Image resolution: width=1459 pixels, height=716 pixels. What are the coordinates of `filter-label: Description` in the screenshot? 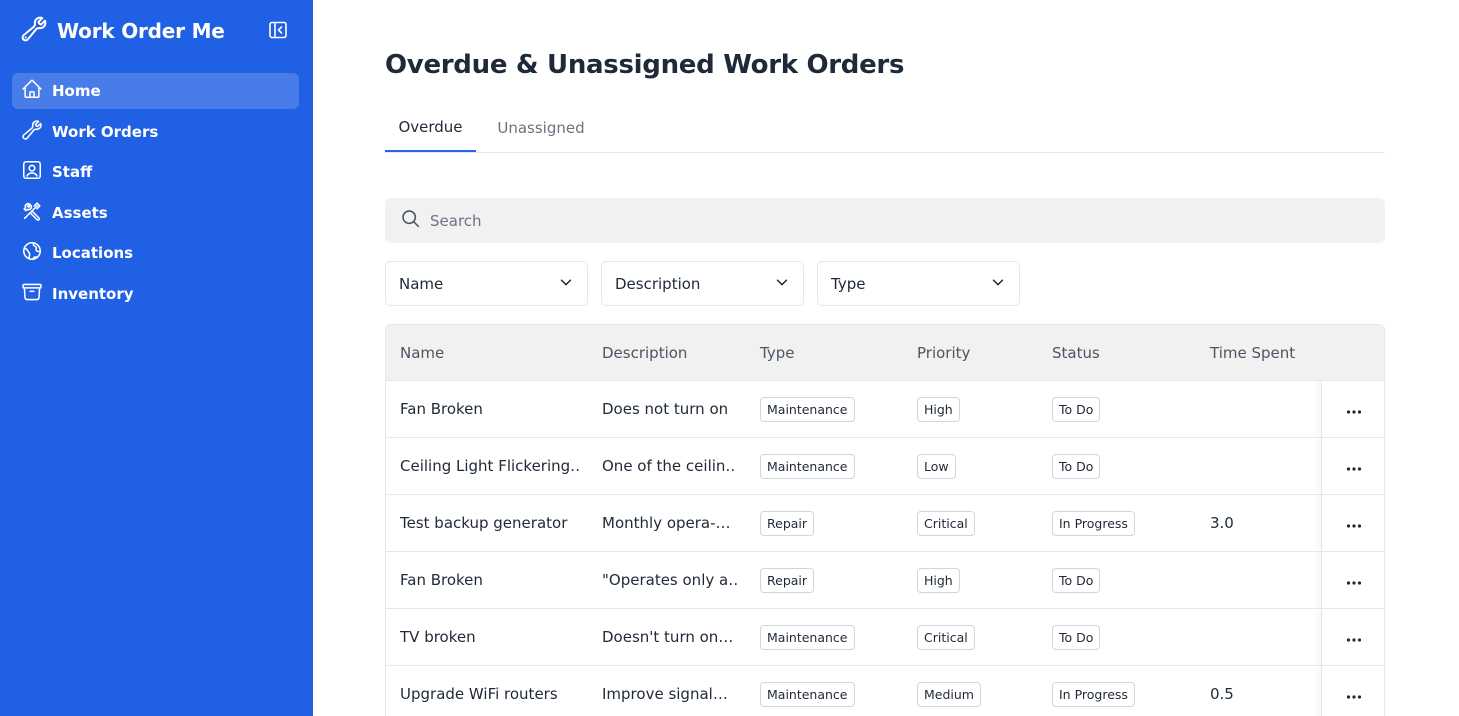 It's located at (658, 283).